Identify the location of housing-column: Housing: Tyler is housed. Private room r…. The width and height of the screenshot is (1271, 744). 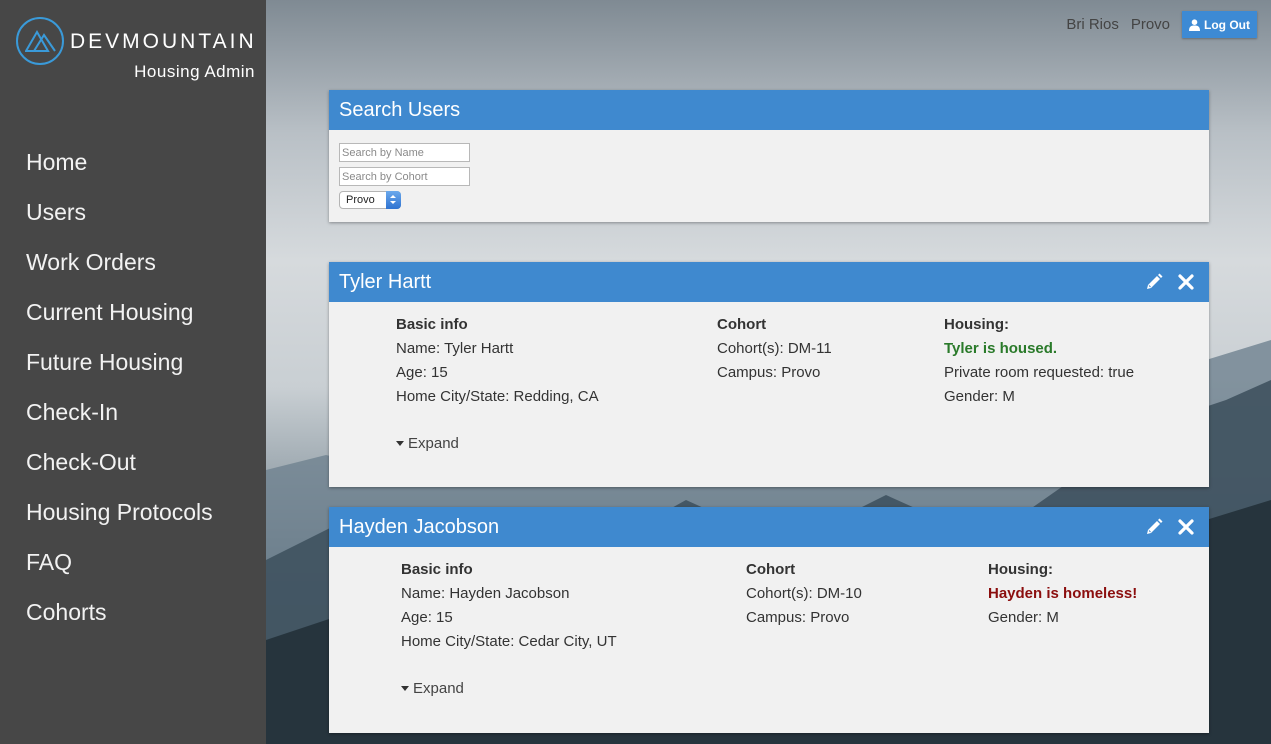
(1039, 363).